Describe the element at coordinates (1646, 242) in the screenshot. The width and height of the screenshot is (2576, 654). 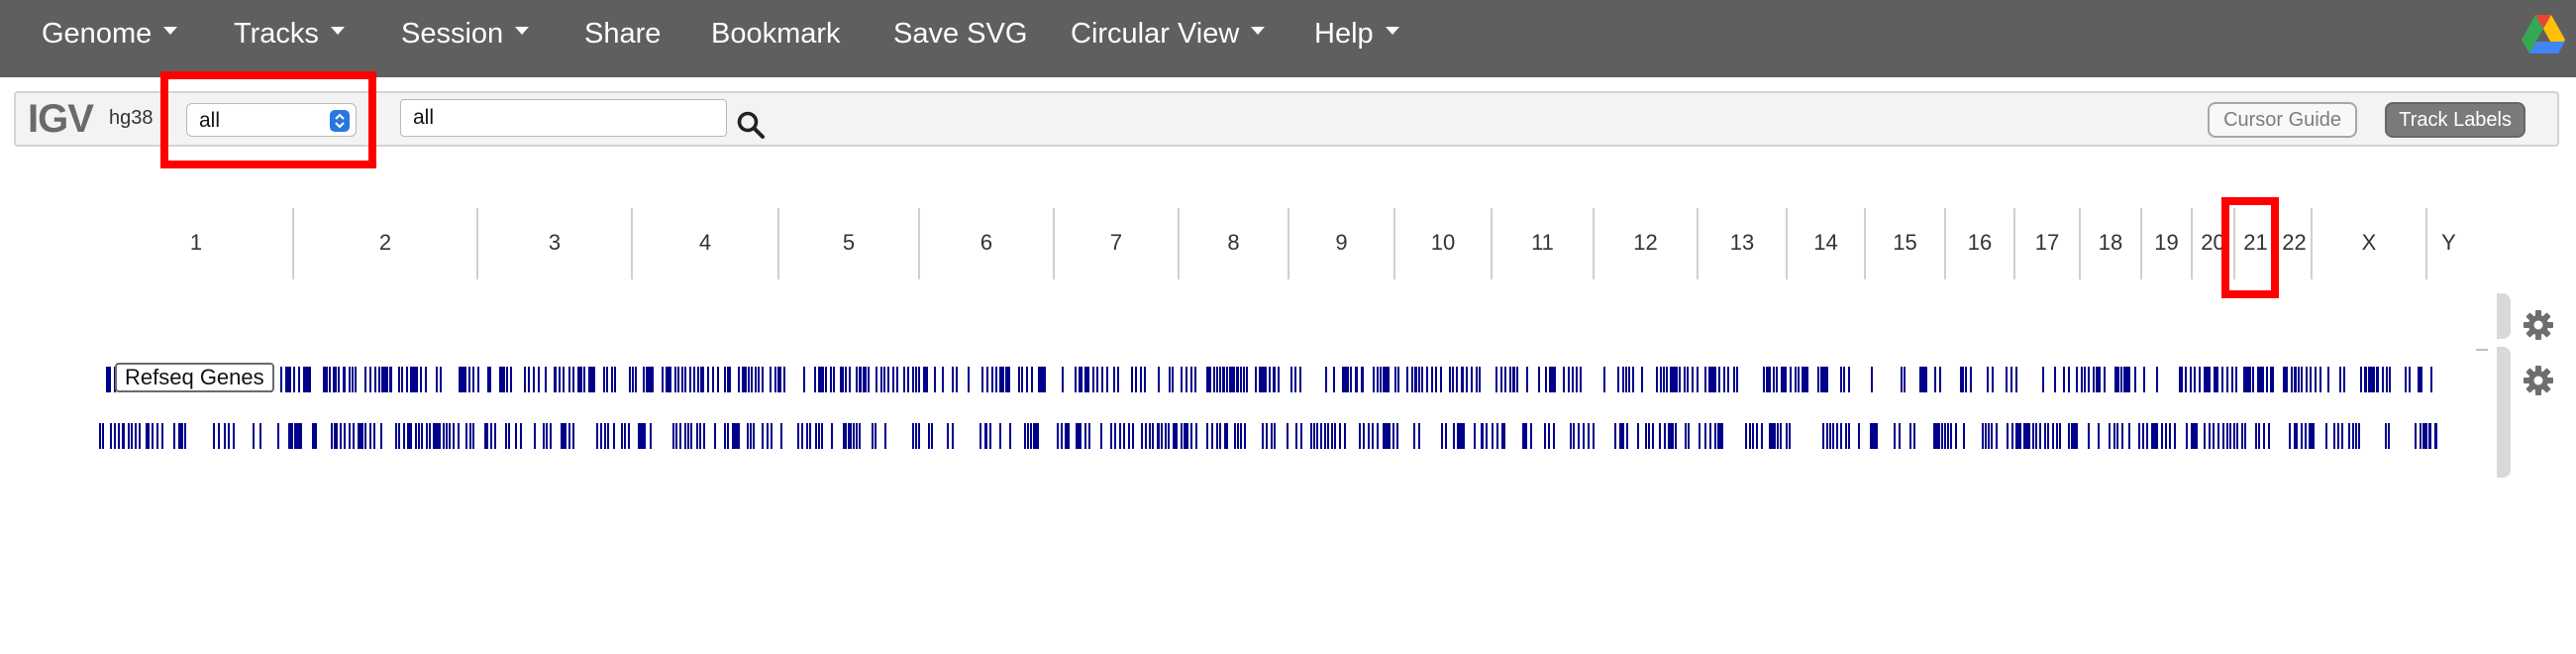
I see `chromosome-12: 12` at that location.